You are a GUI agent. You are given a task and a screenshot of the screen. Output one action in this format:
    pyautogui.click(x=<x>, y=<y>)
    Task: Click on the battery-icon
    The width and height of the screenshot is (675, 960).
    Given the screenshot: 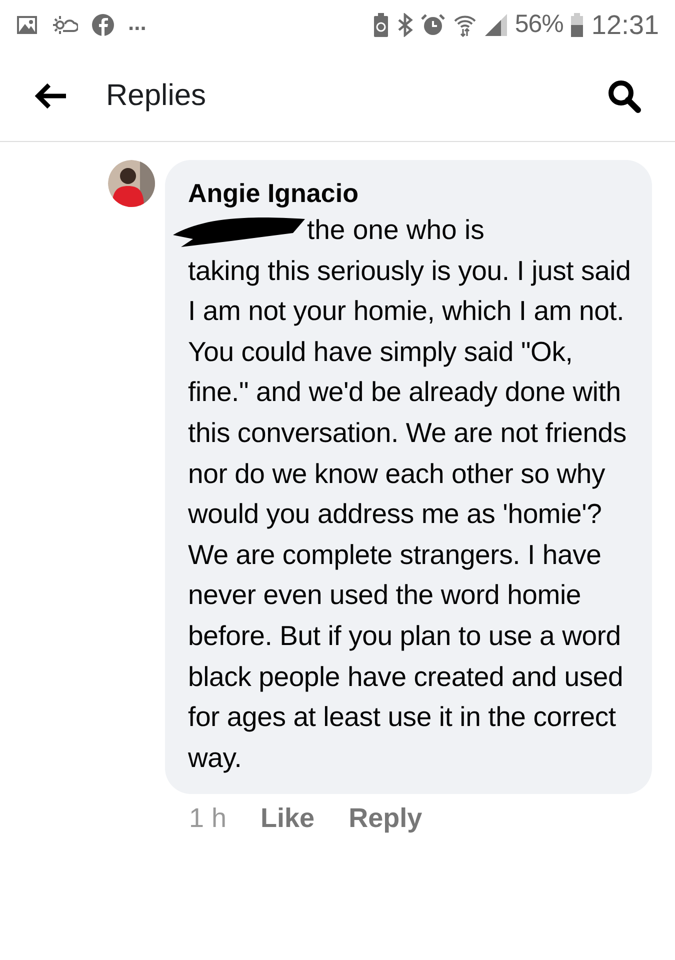 What is the action you would take?
    pyautogui.click(x=577, y=25)
    